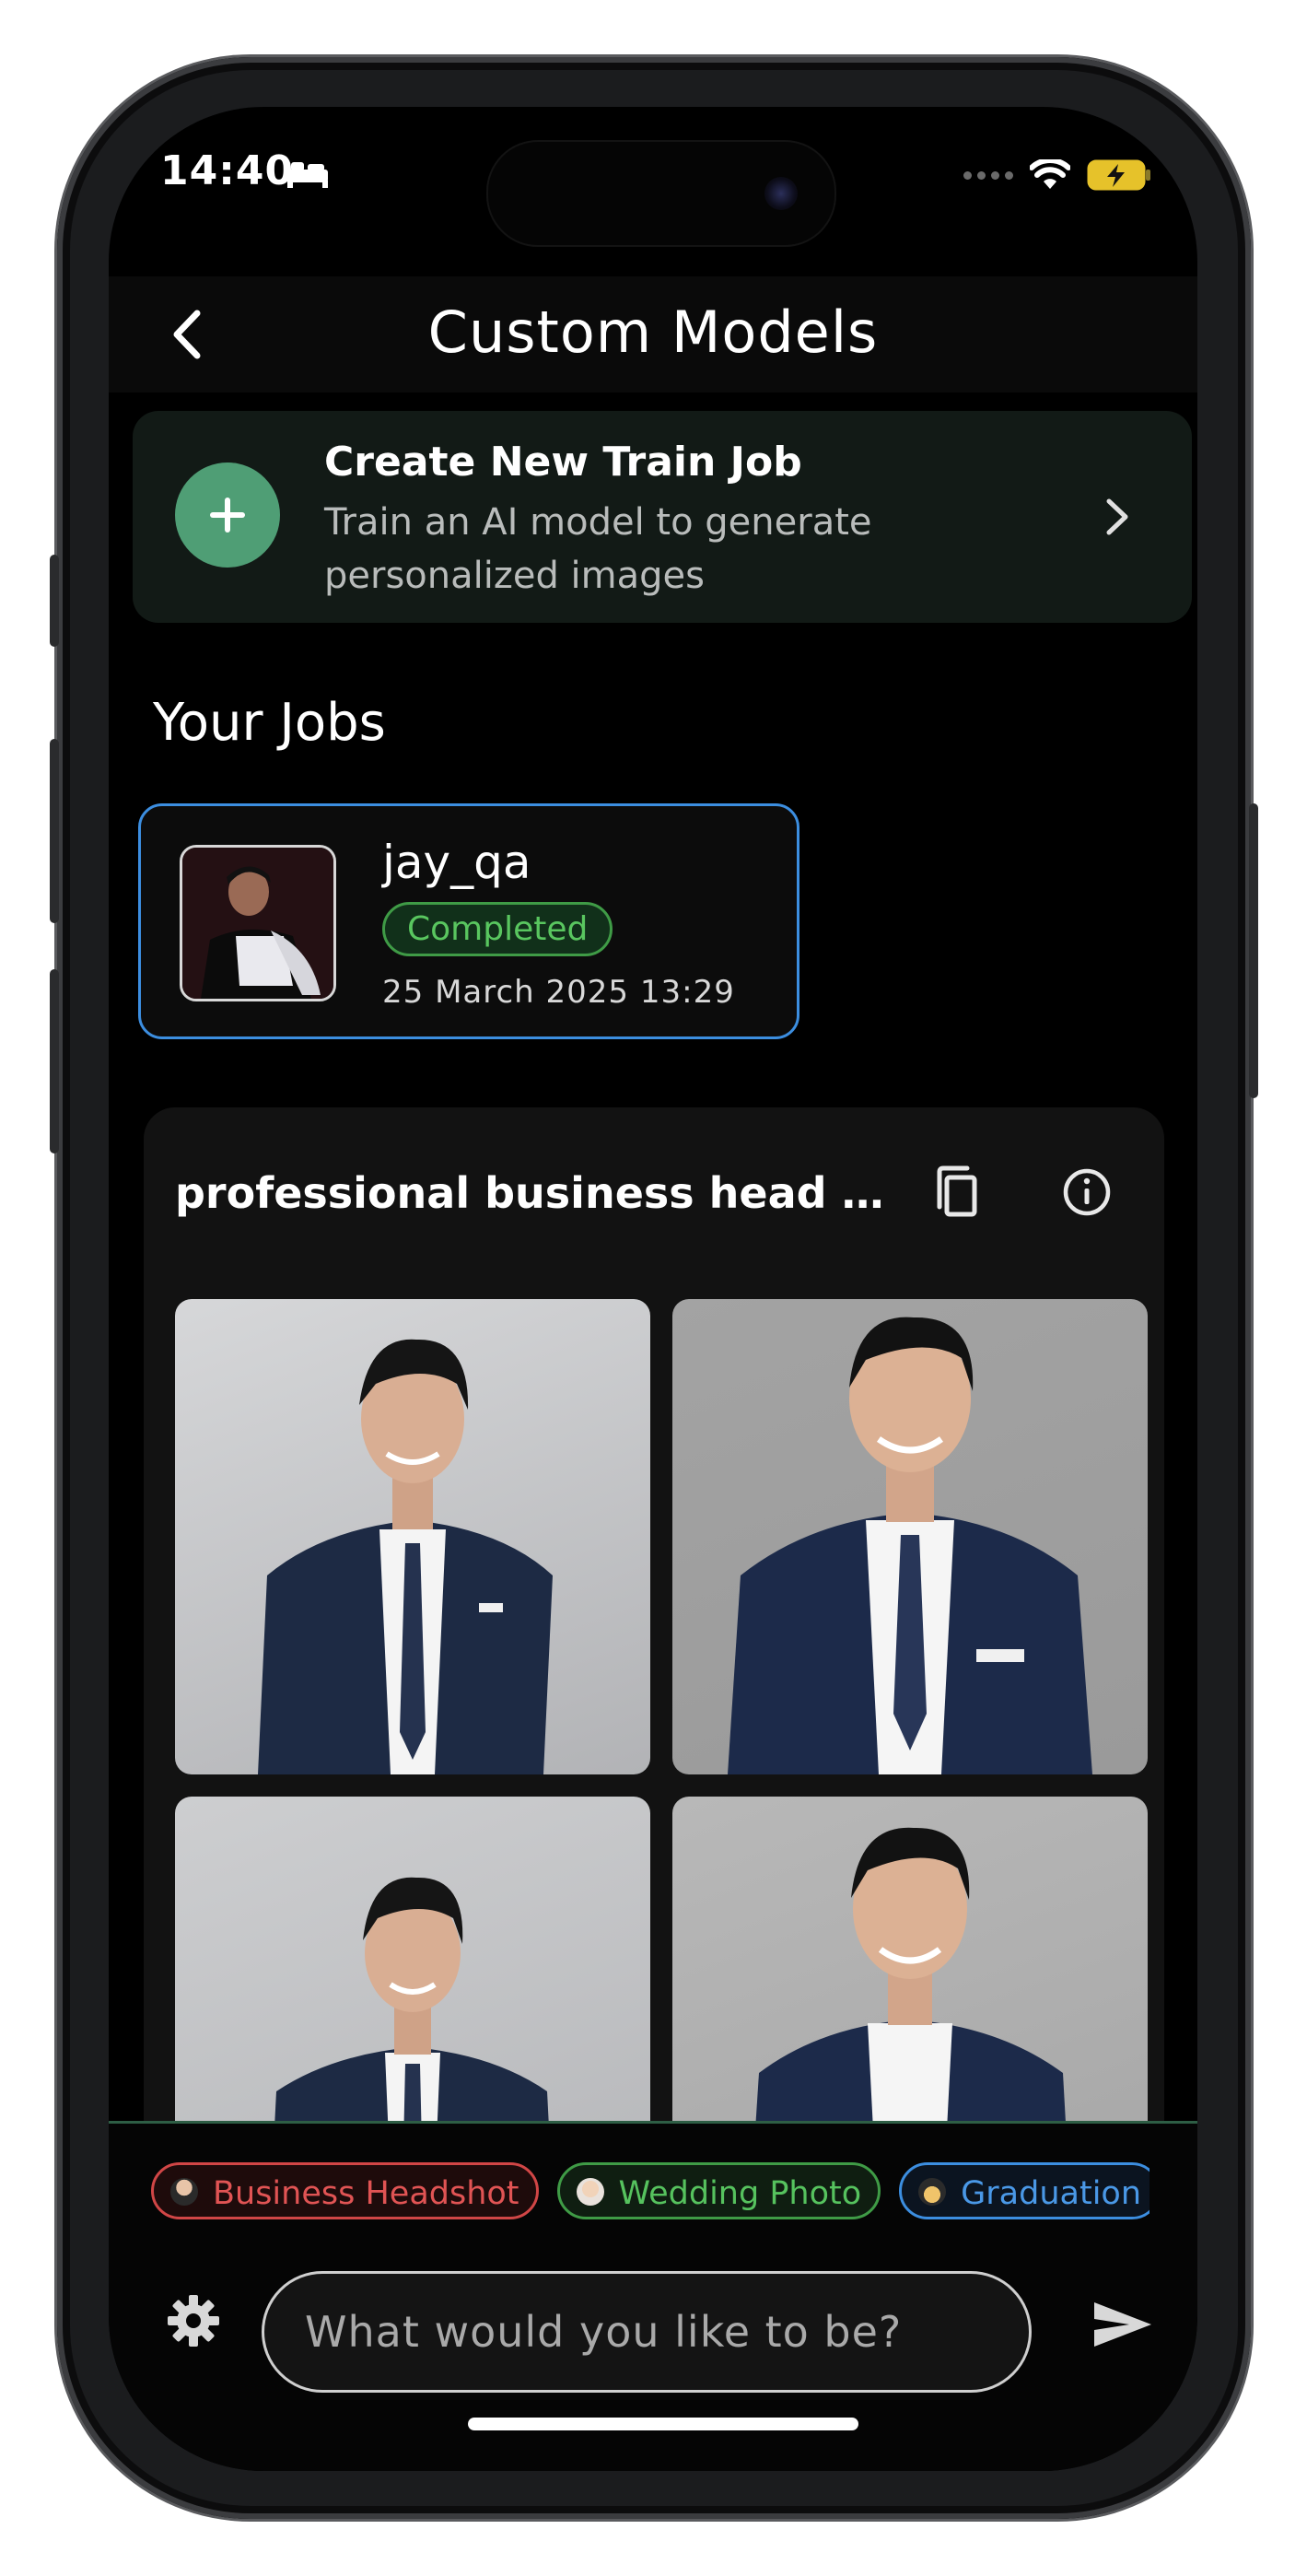 The height and width of the screenshot is (2576, 1307). I want to click on chip-graduation: Graduation, so click(1024, 2190).